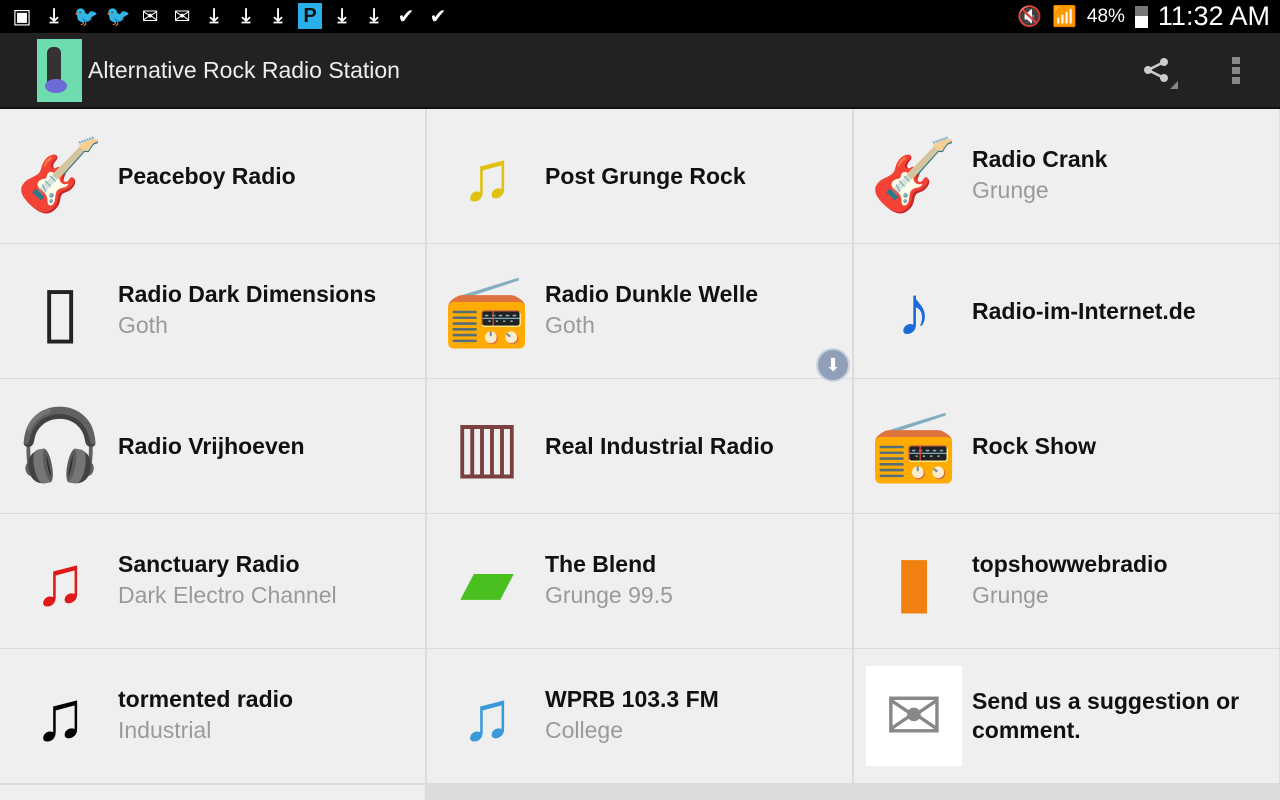  Describe the element at coordinates (212, 311) in the screenshot. I see `station-item: ▯ Radio Dark Dimensions Goth` at that location.